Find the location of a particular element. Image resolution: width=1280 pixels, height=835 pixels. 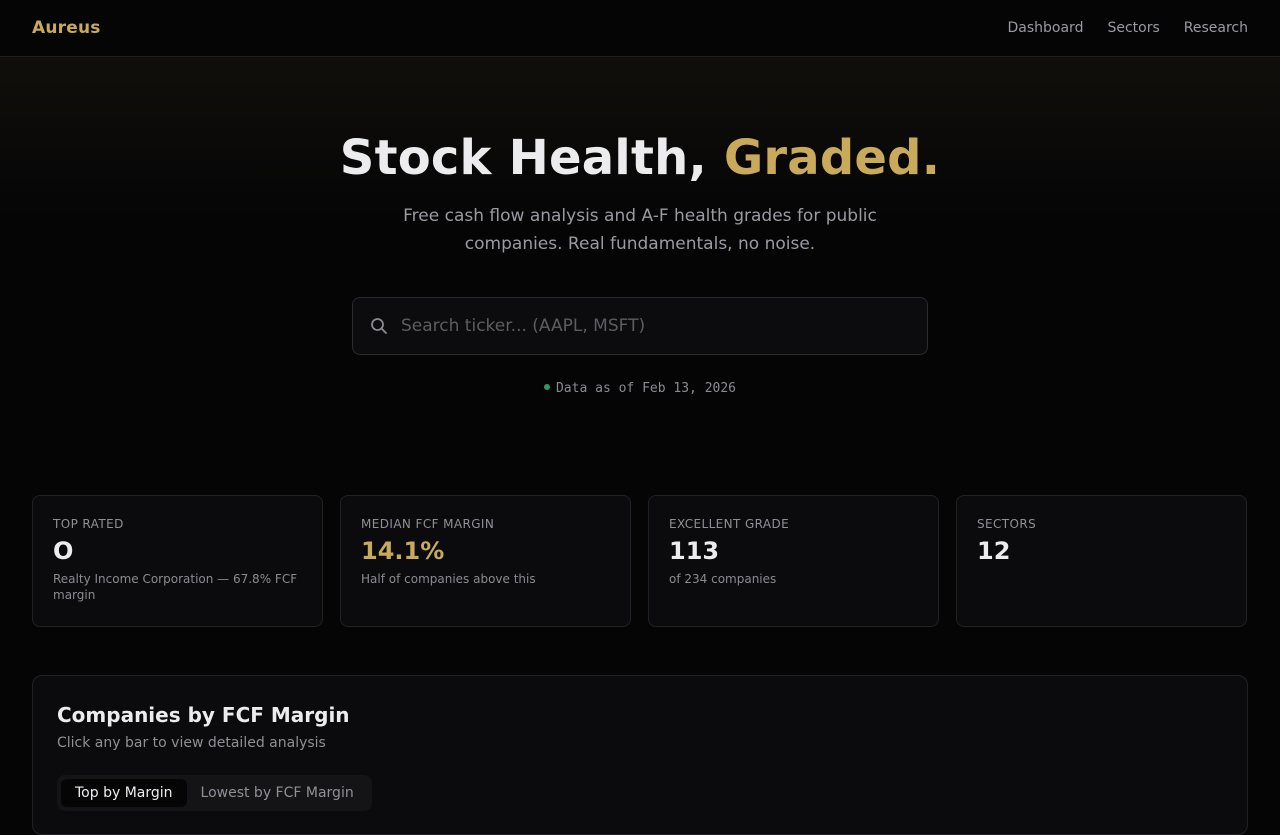

tab-lowest-by-fcf-margin: Lowest by FCF Margin is located at coordinates (277, 793).